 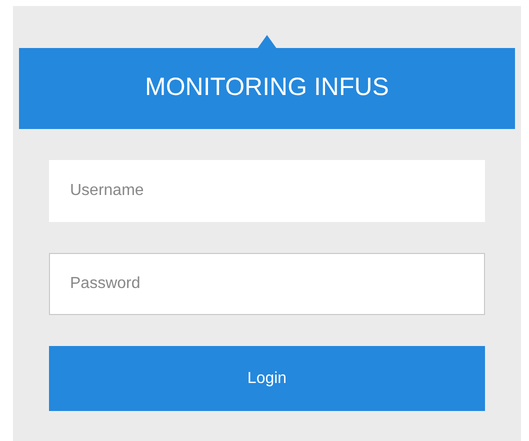 I want to click on header-title: MONITORING INFUS, so click(x=267, y=88).